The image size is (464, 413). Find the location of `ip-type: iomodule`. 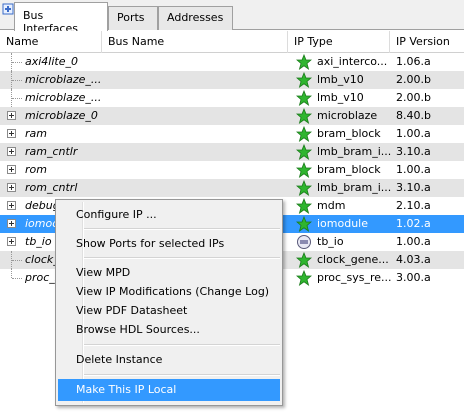

ip-type: iomodule is located at coordinates (343, 223).